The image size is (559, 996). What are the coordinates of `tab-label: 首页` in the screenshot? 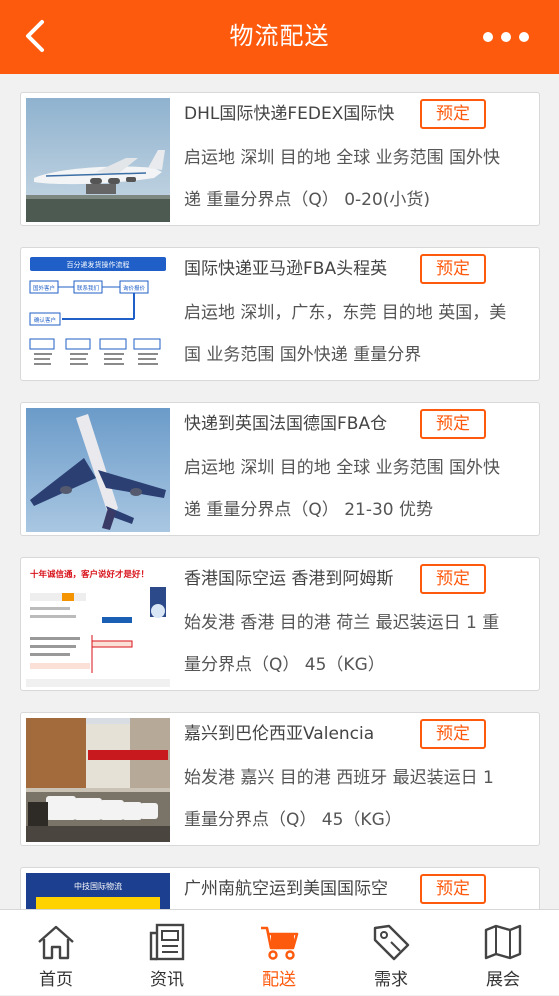 It's located at (56, 980).